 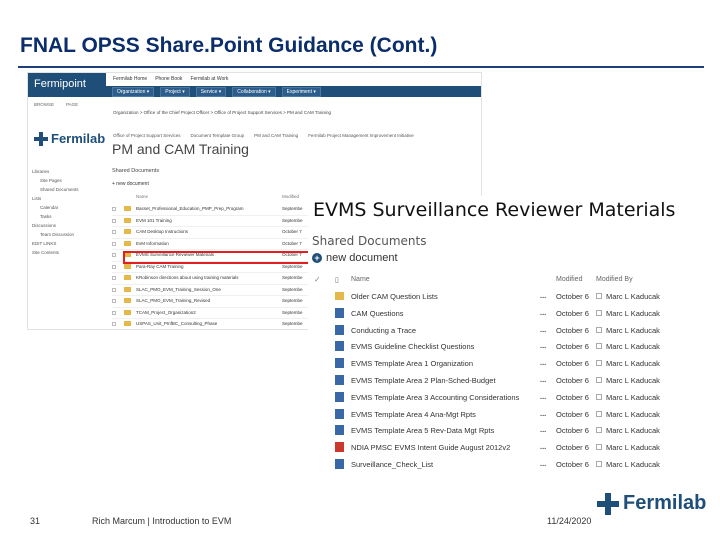 What do you see at coordinates (504, 313) in the screenshot?
I see `list-item: CAM Questions... October 6 Marc L Kaducak` at bounding box center [504, 313].